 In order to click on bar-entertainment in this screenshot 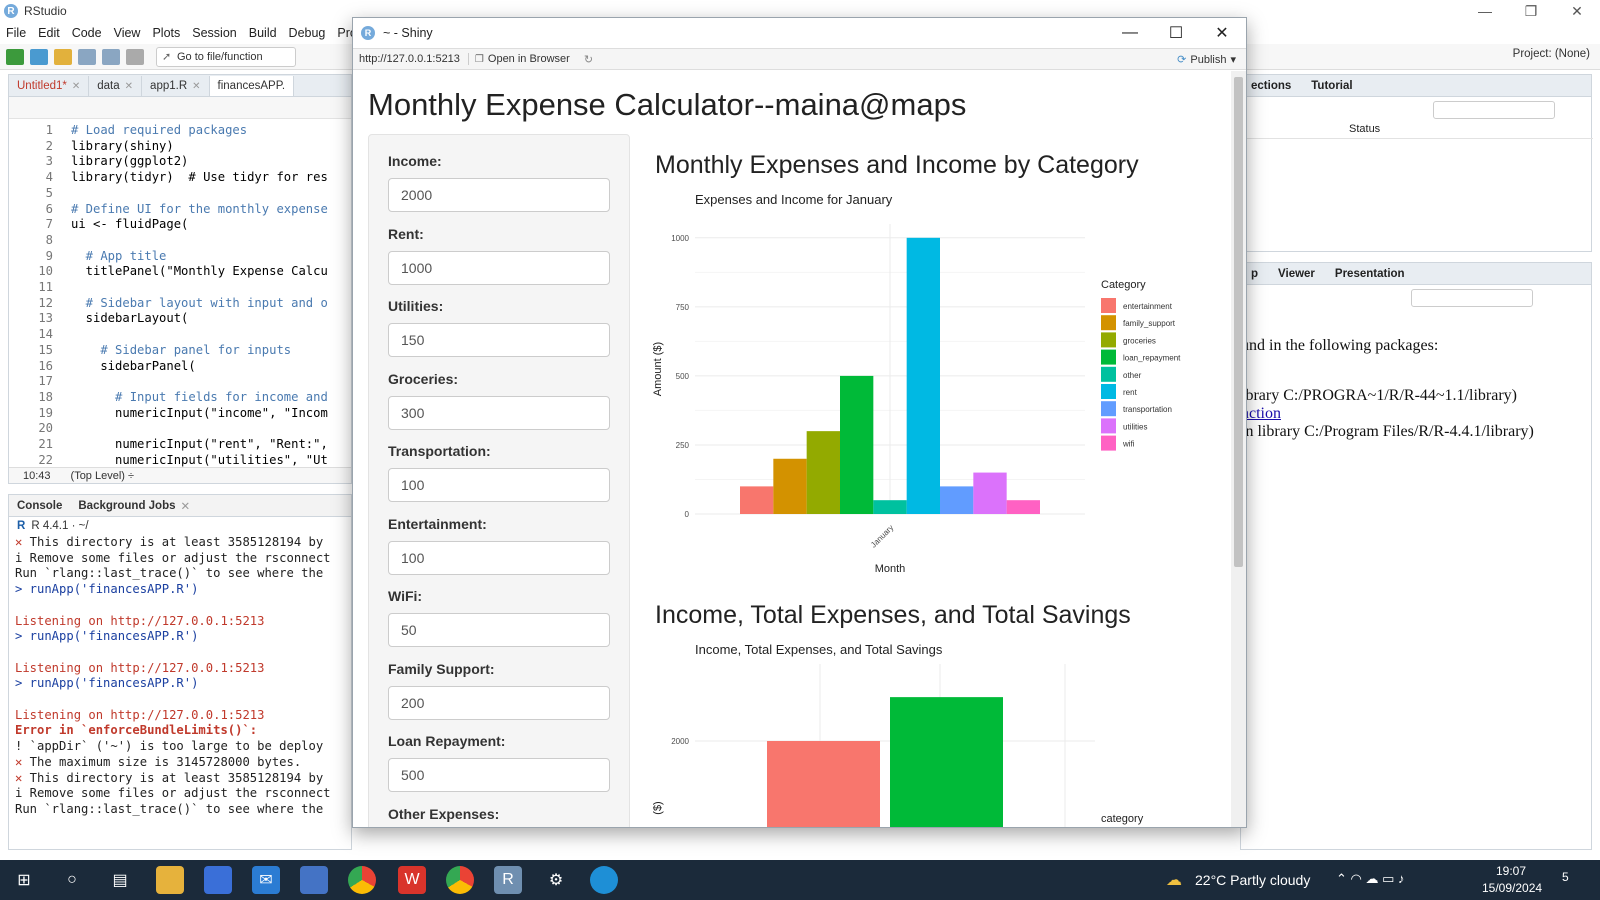, I will do `click(757, 500)`.